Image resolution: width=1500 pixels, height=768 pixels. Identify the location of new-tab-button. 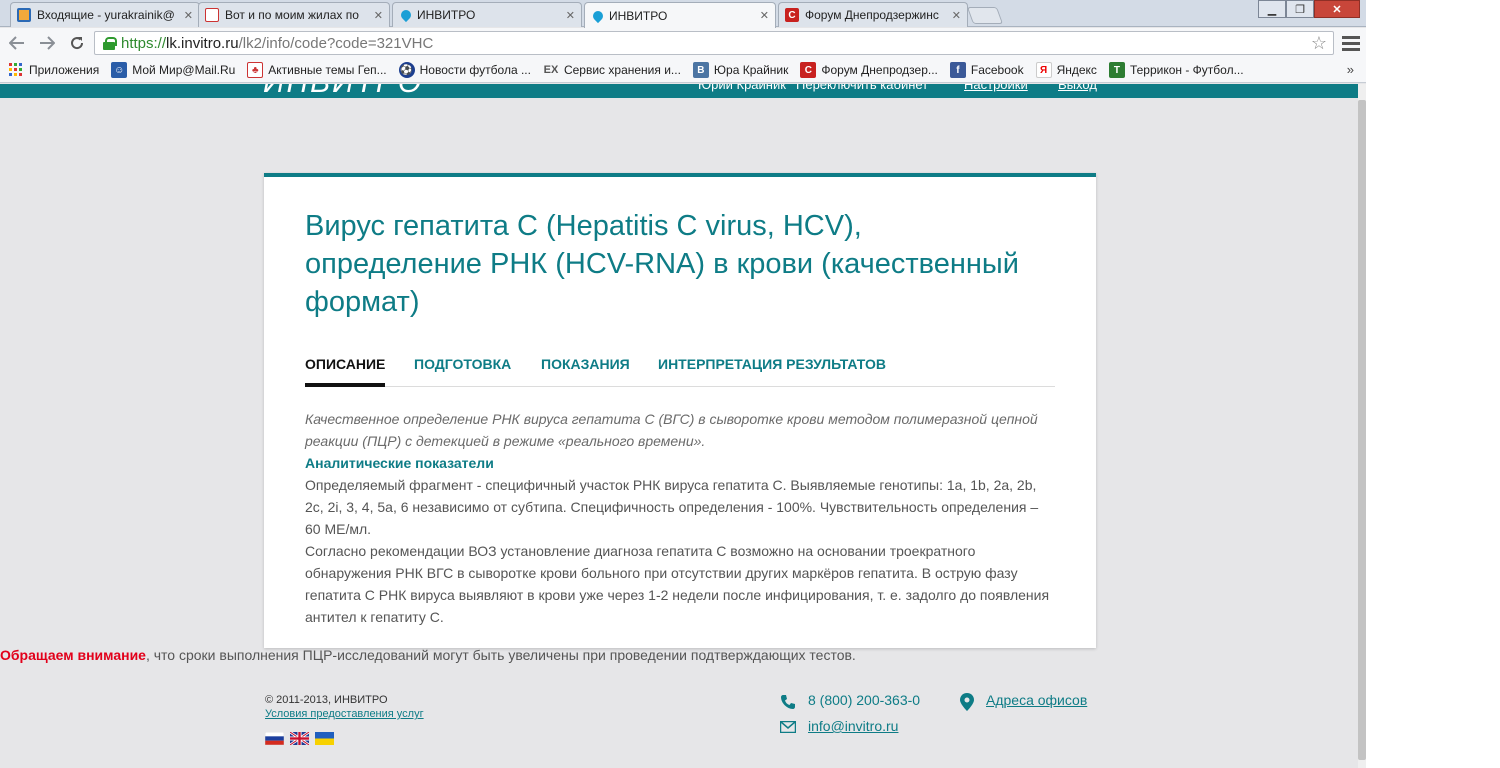
(985, 15).